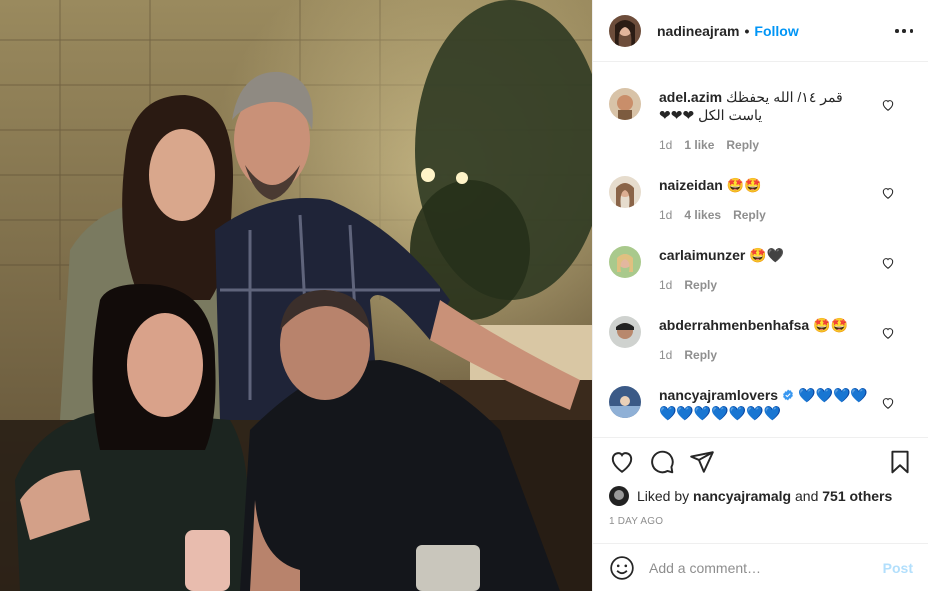 This screenshot has width=928, height=591. Describe the element at coordinates (636, 521) in the screenshot. I see `post-timestamp: 1 day ago` at that location.